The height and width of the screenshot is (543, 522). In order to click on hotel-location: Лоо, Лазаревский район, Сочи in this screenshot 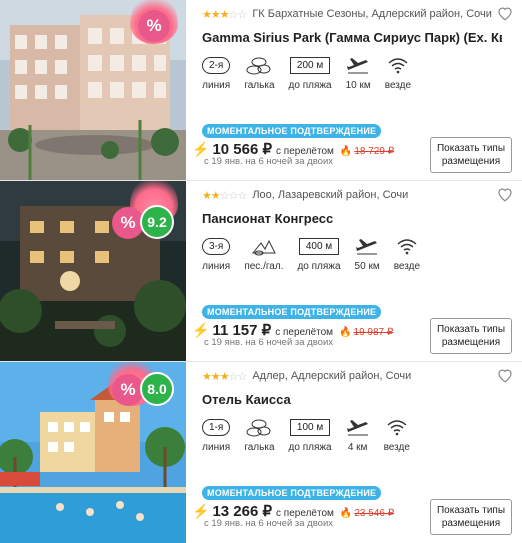, I will do `click(330, 195)`.